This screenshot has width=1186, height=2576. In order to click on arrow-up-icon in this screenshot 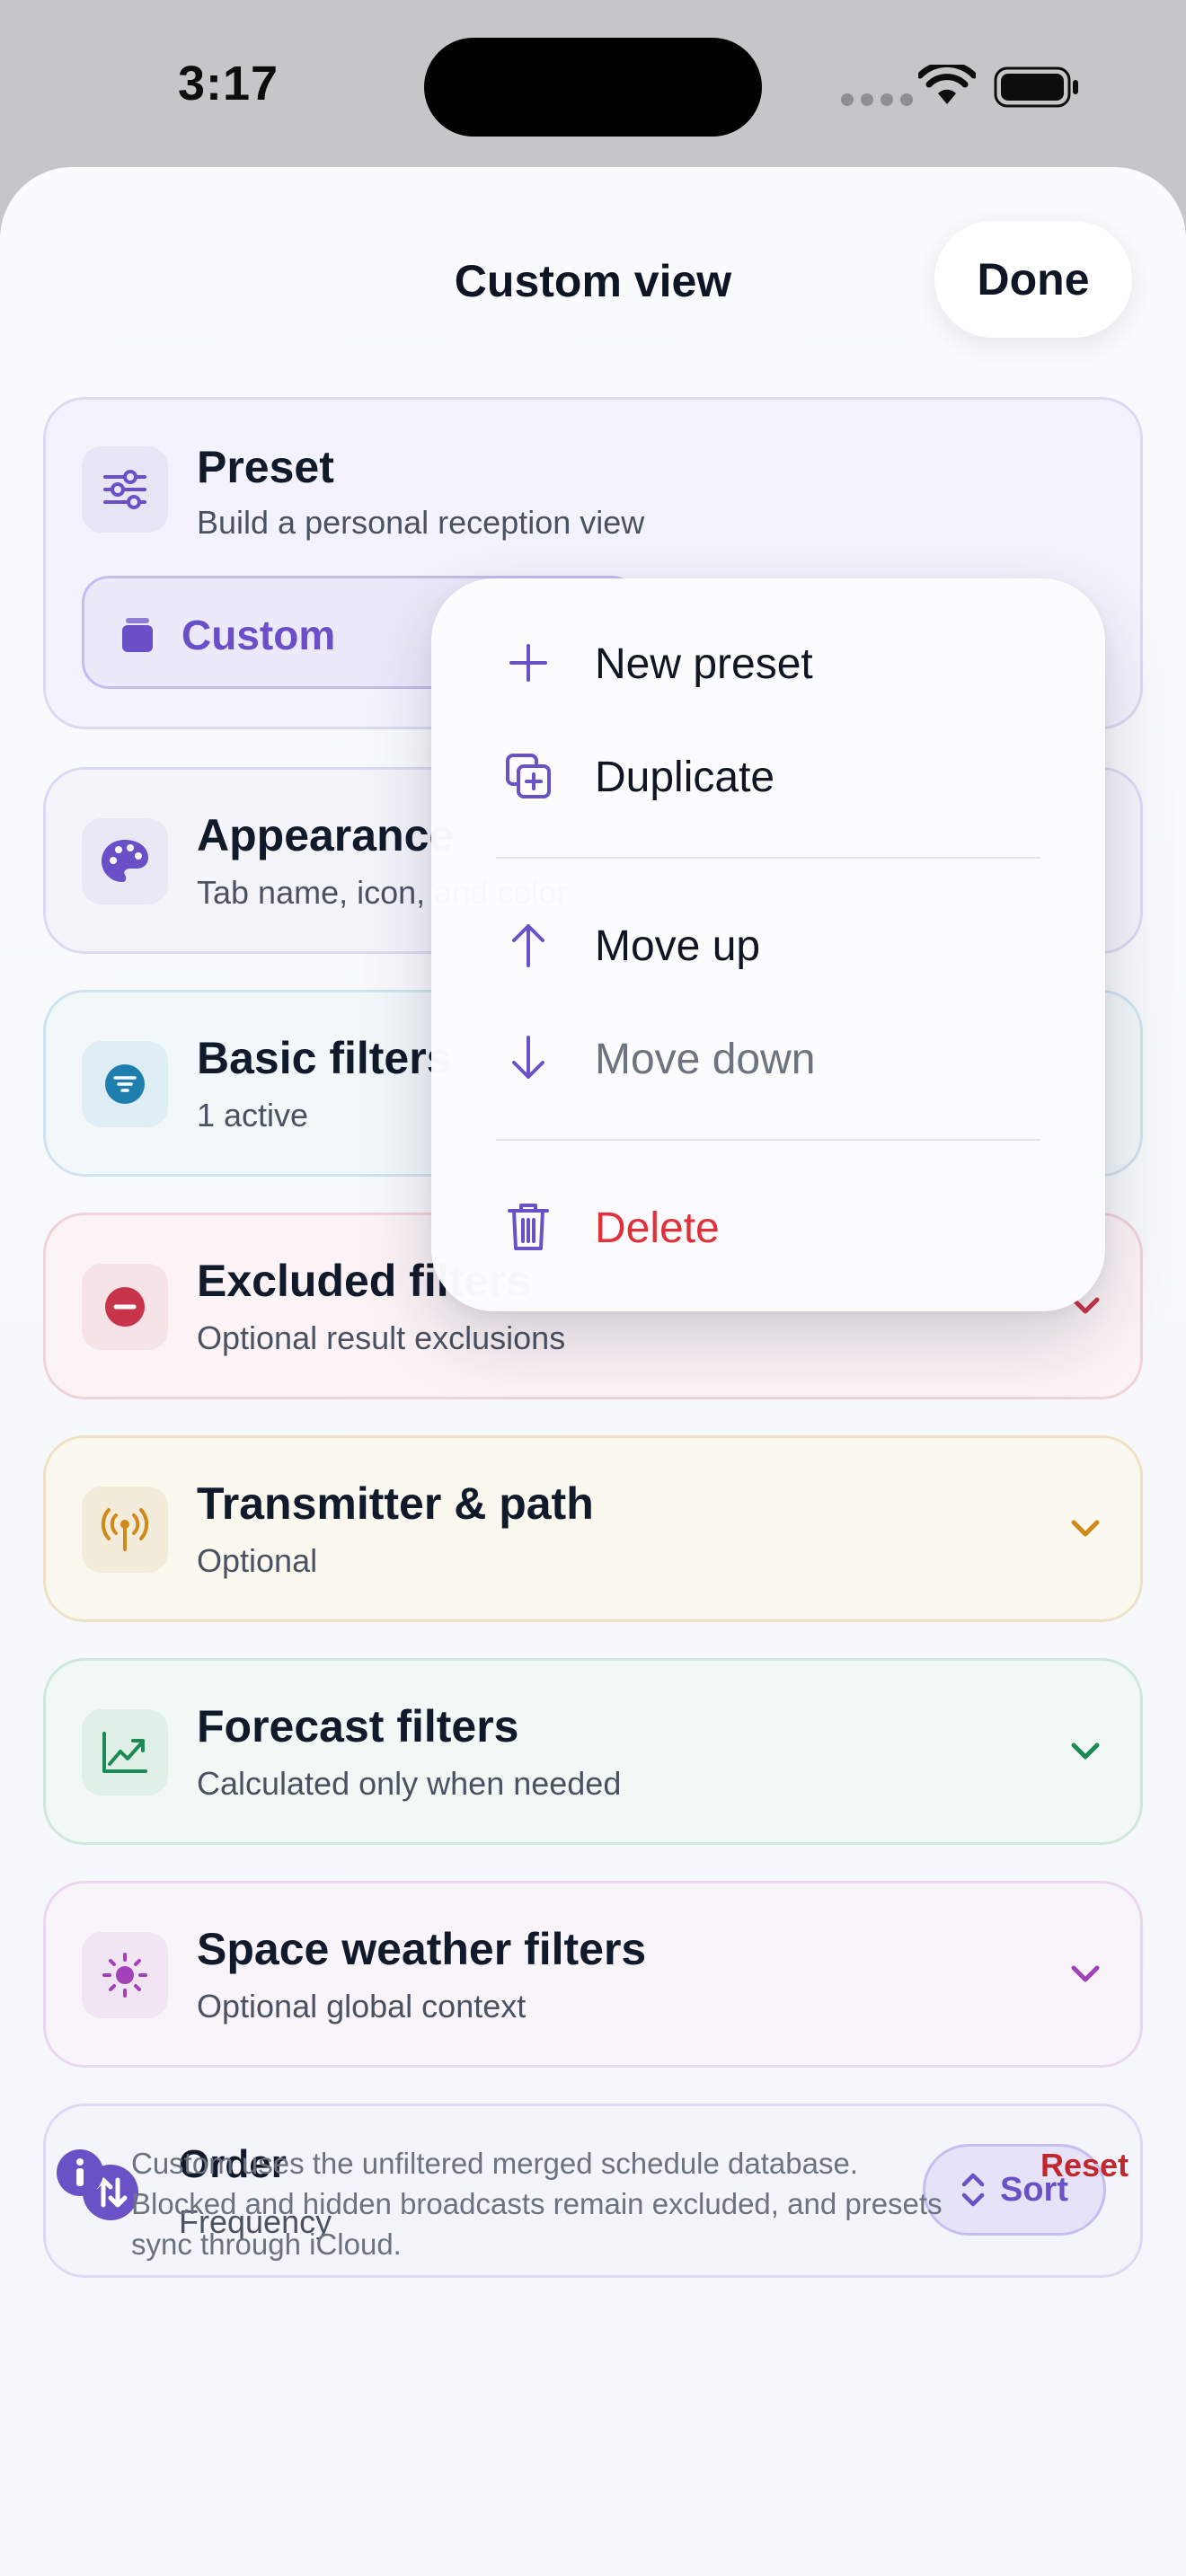, I will do `click(528, 945)`.